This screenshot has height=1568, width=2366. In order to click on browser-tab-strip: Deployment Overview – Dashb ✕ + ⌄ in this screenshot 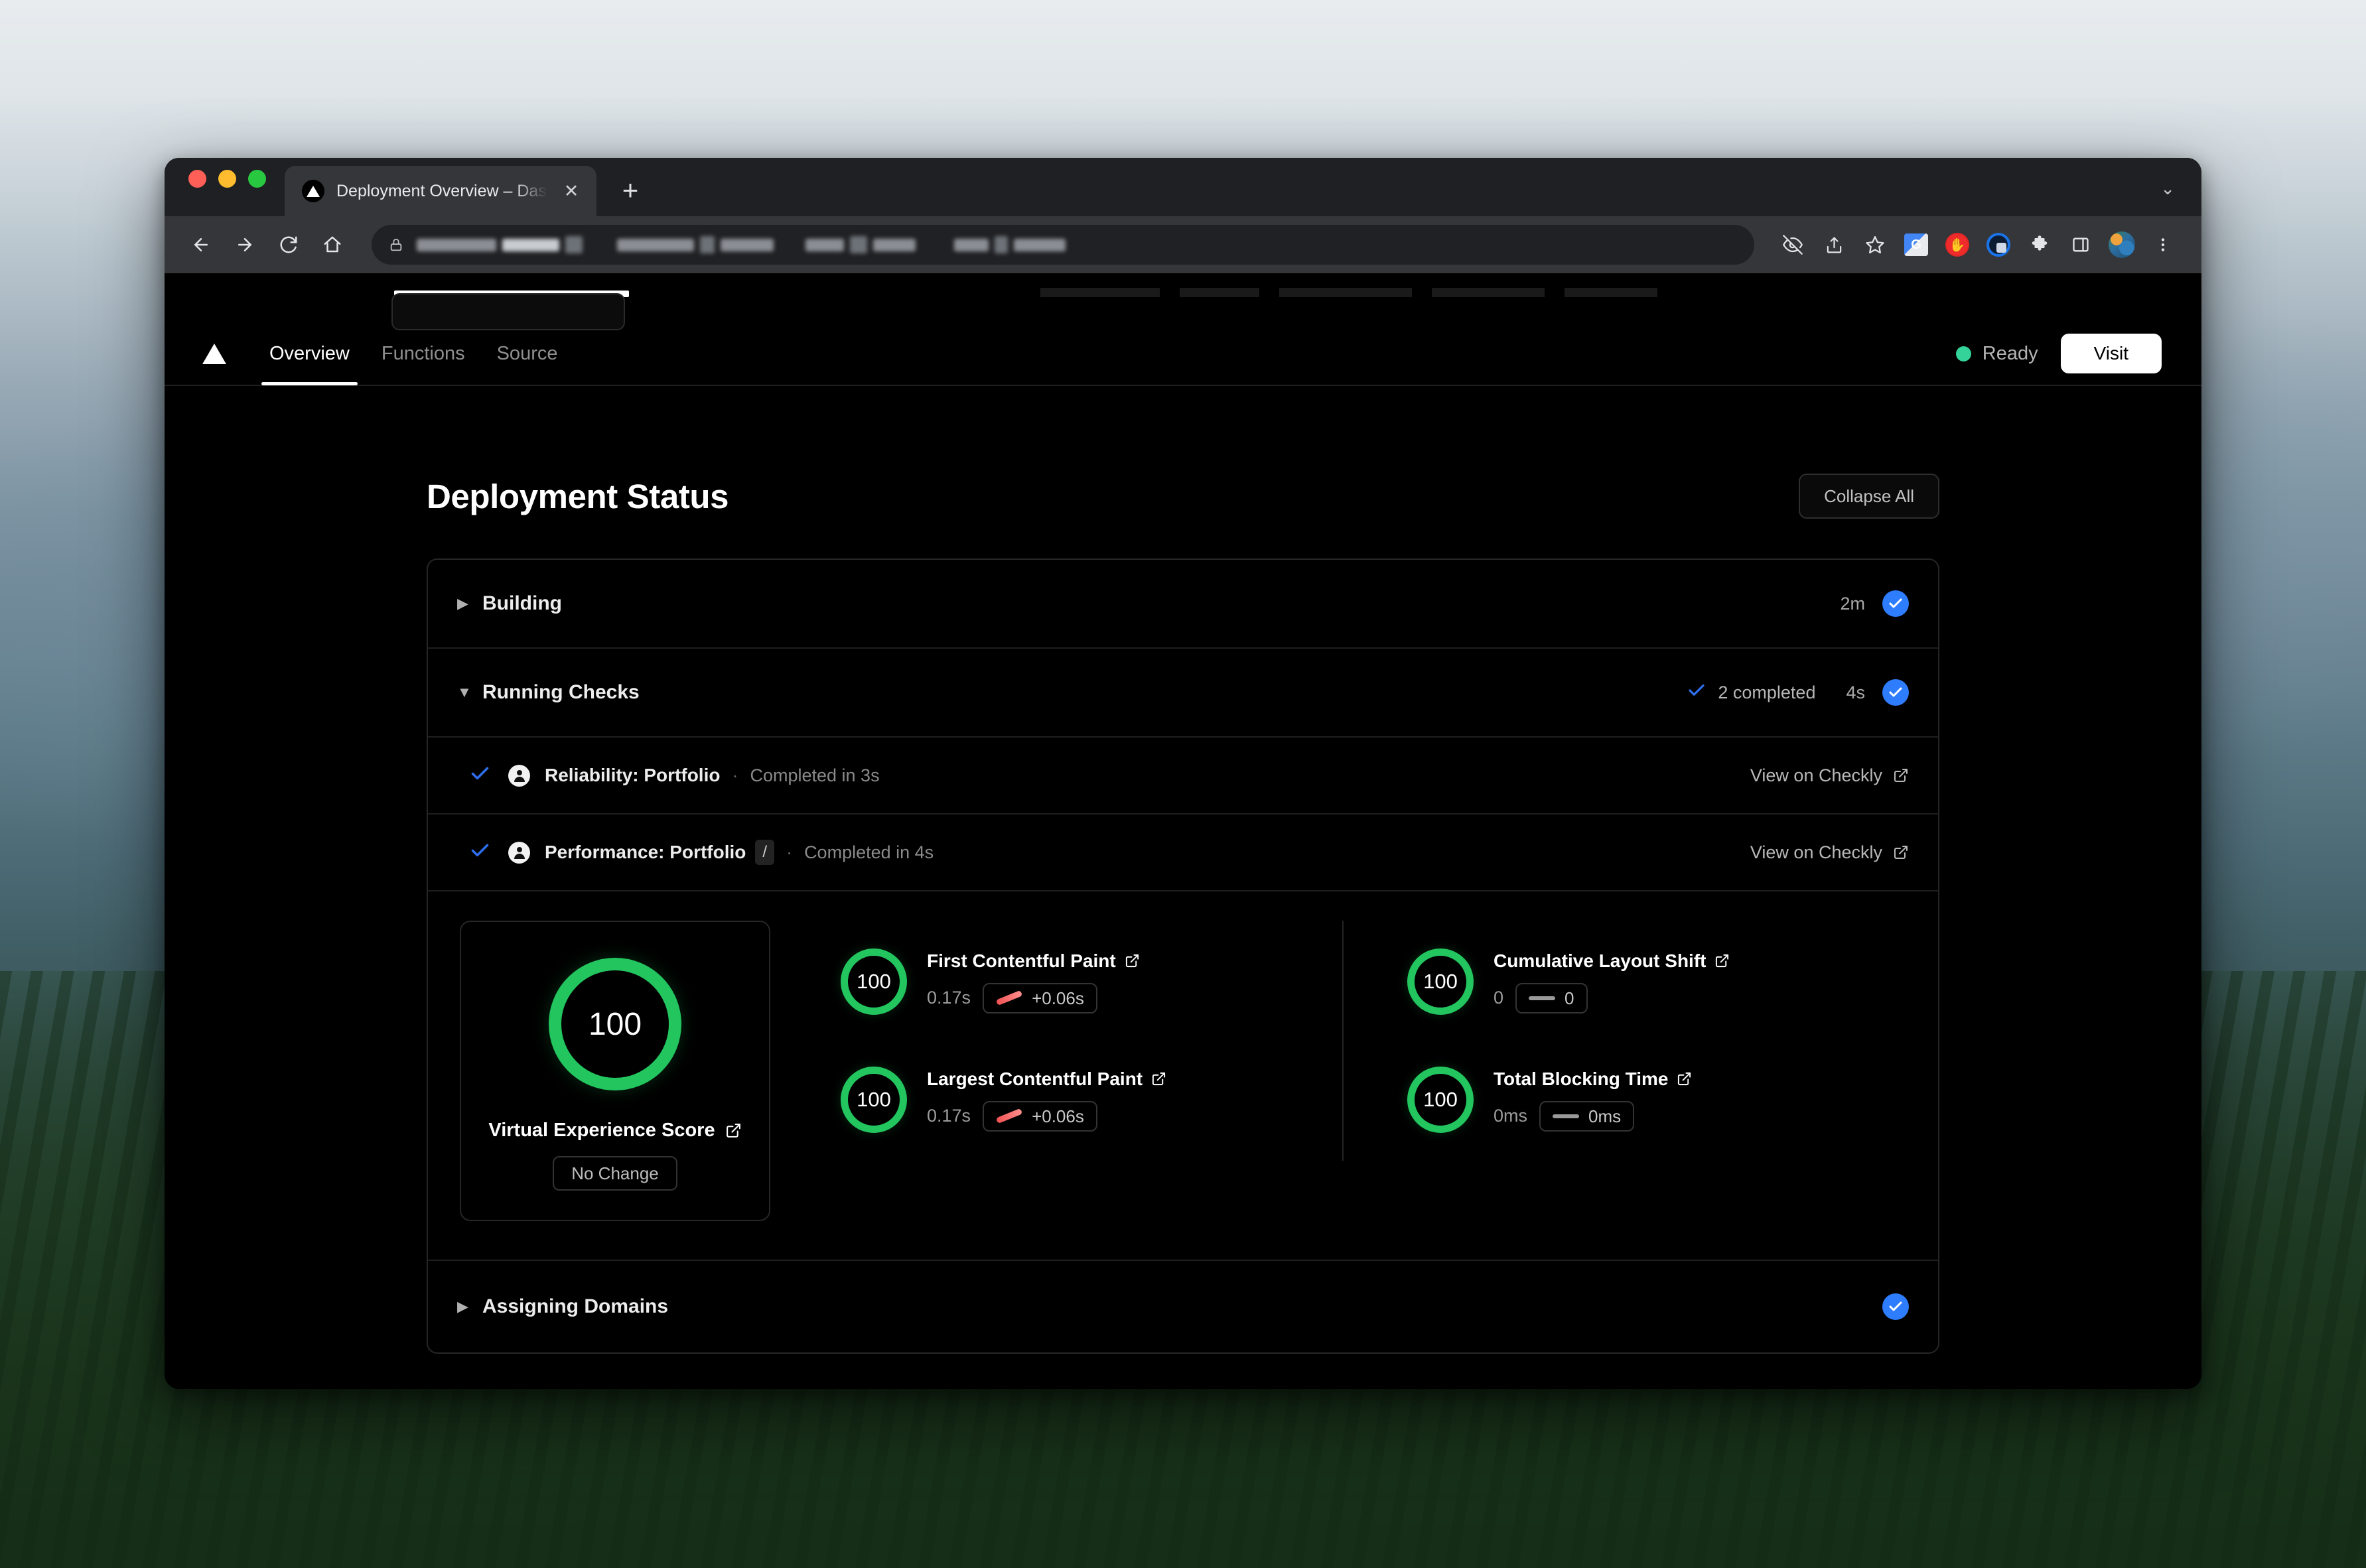, I will do `click(1183, 187)`.